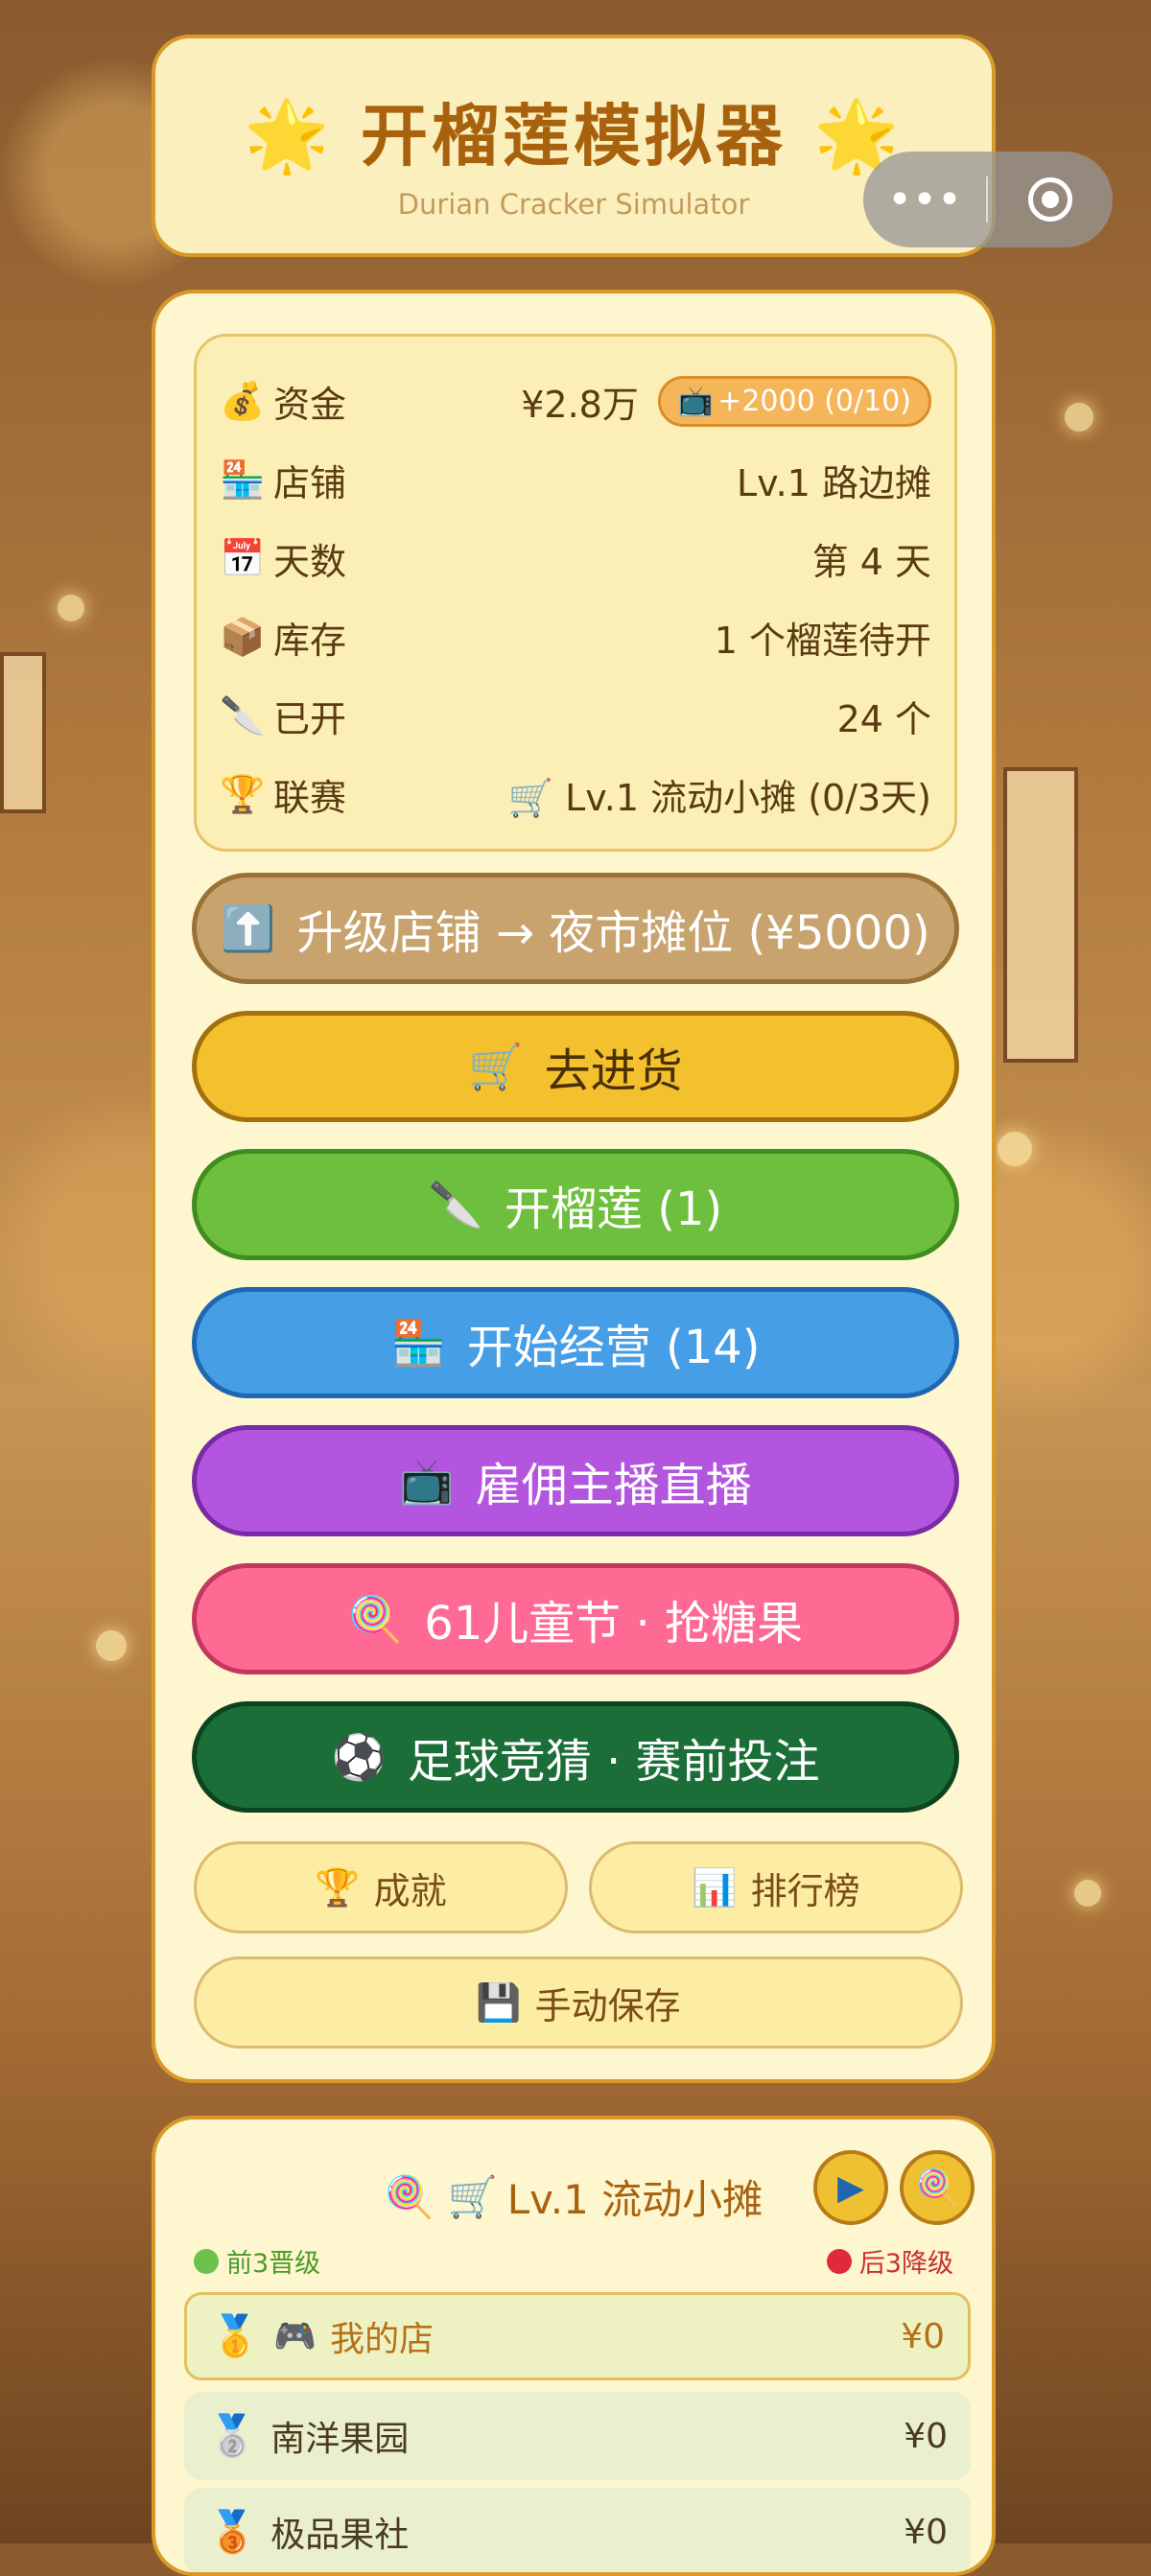 The width and height of the screenshot is (1151, 2576). I want to click on stat-label: 资金, so click(310, 404).